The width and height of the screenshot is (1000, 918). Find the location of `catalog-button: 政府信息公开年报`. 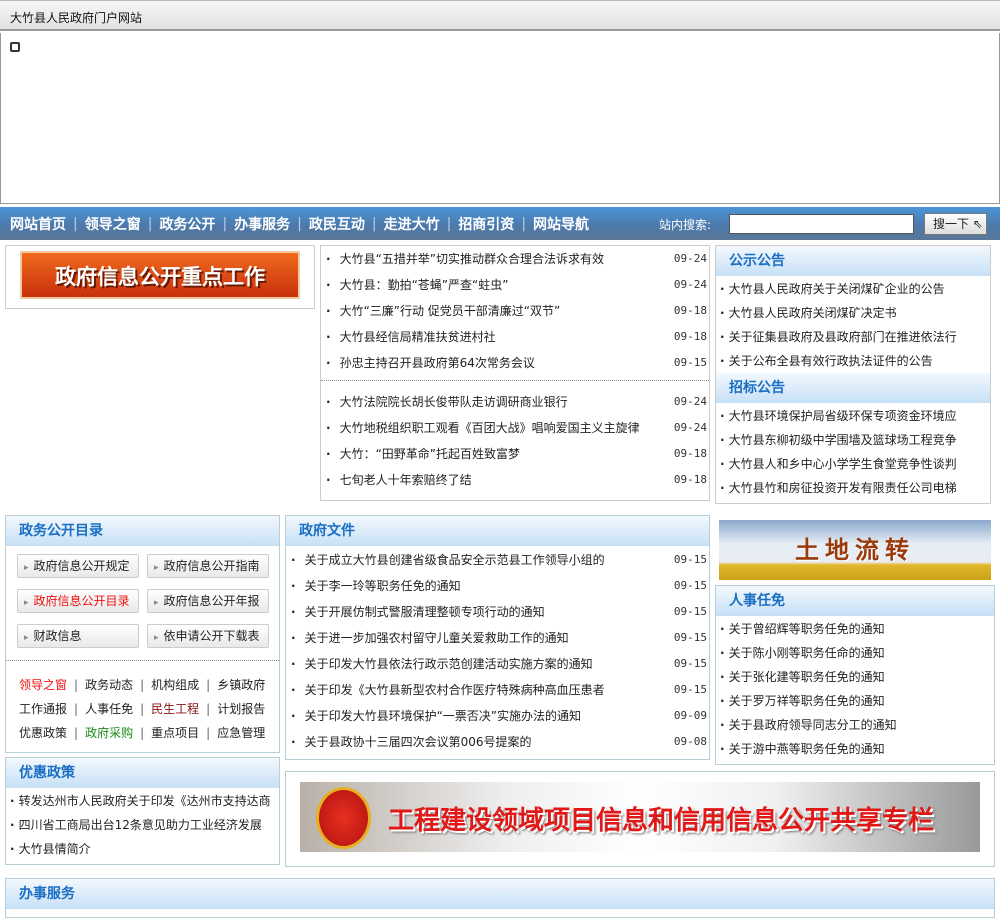

catalog-button: 政府信息公开年报 is located at coordinates (208, 601).